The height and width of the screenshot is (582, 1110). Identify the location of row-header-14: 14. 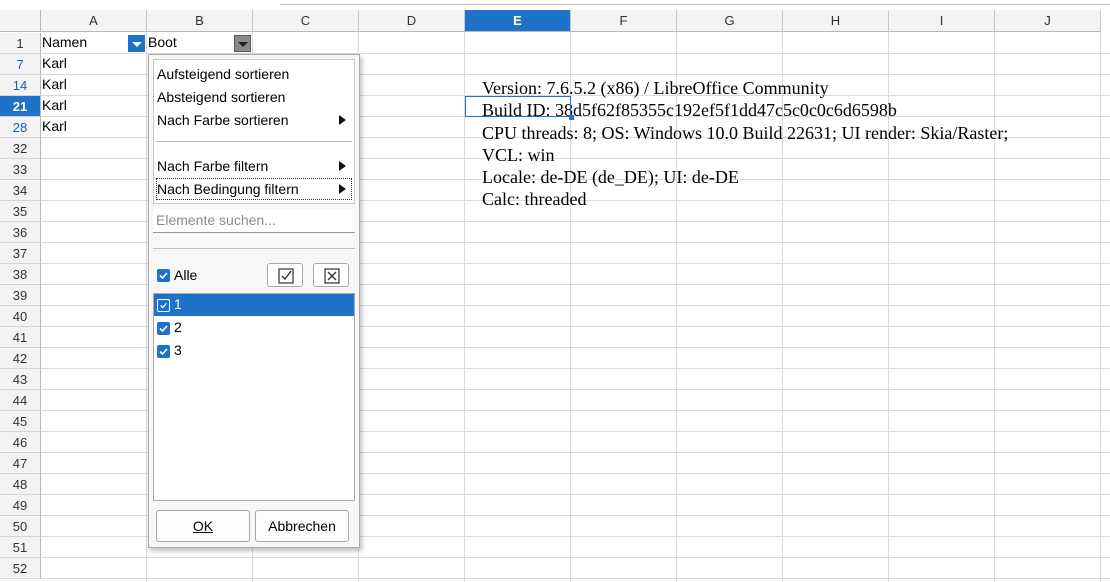
(20, 85).